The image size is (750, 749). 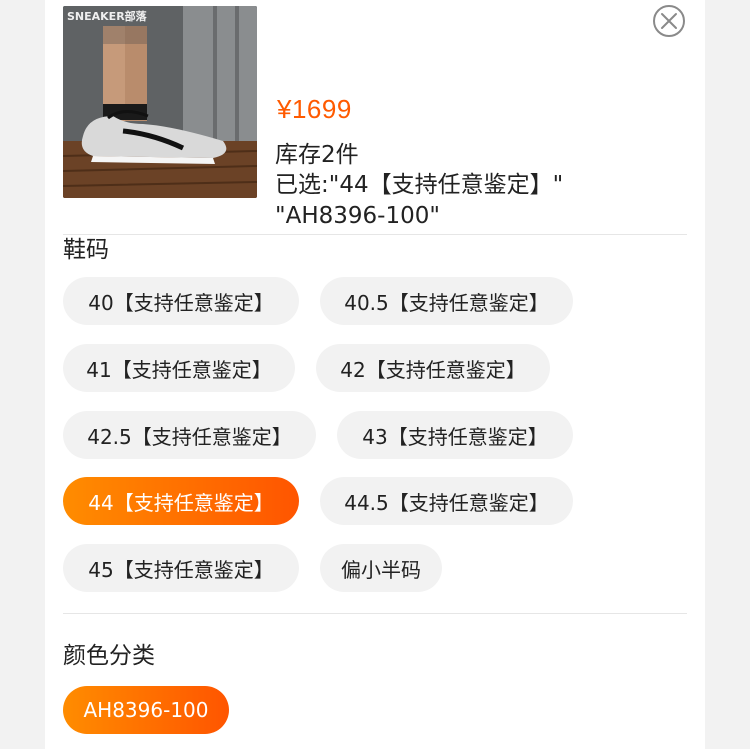 I want to click on close-icon, so click(x=669, y=21).